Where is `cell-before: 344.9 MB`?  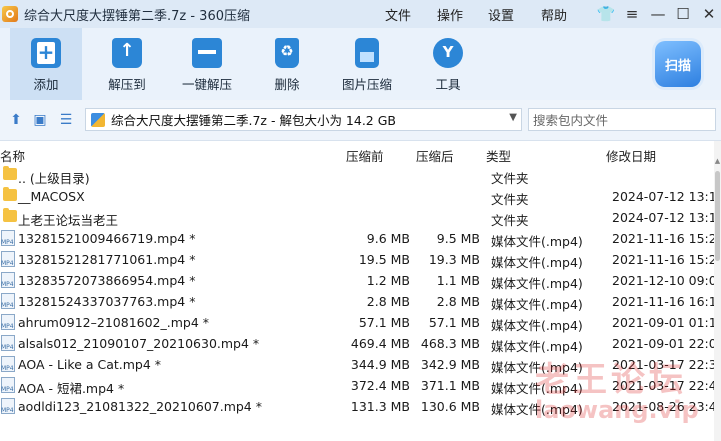
cell-before: 344.9 MB is located at coordinates (380, 364).